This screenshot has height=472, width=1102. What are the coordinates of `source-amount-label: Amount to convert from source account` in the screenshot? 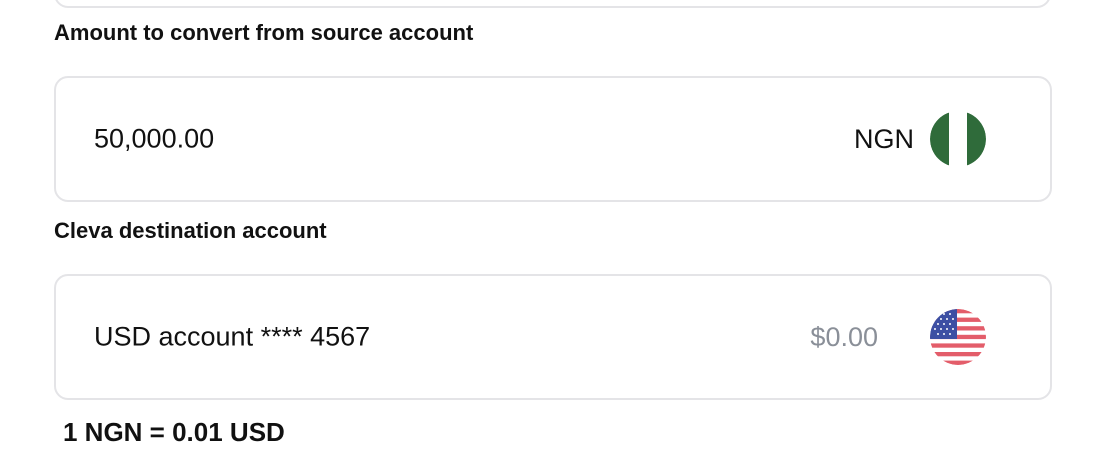 It's located at (264, 32).